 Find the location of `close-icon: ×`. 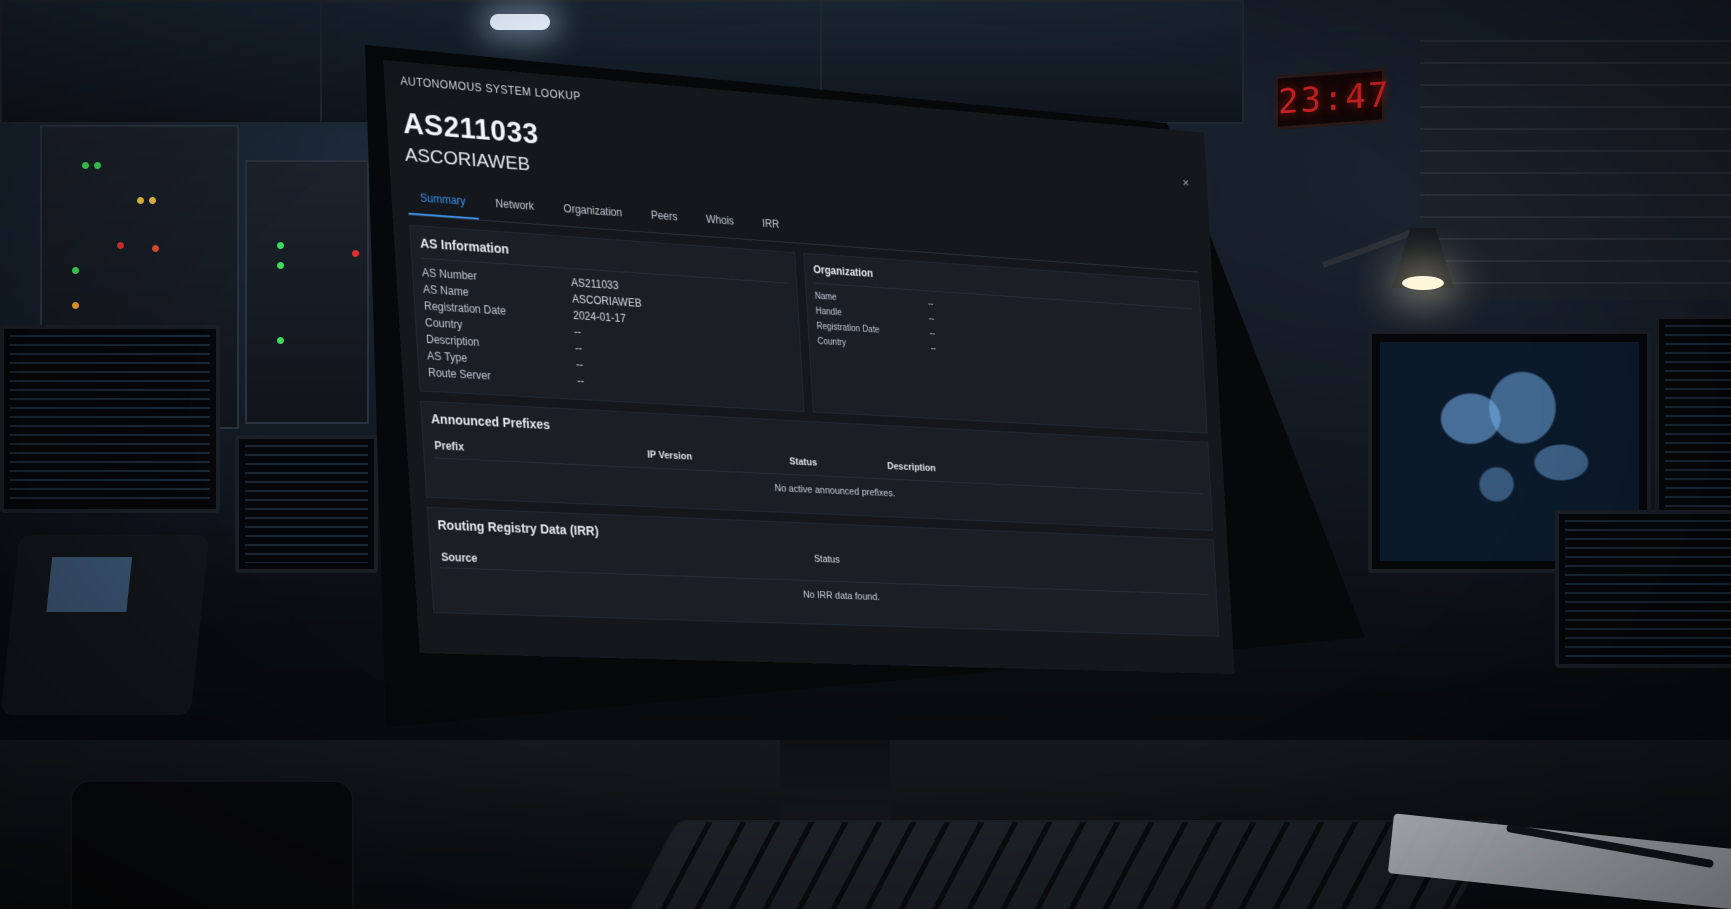

close-icon: × is located at coordinates (1186, 183).